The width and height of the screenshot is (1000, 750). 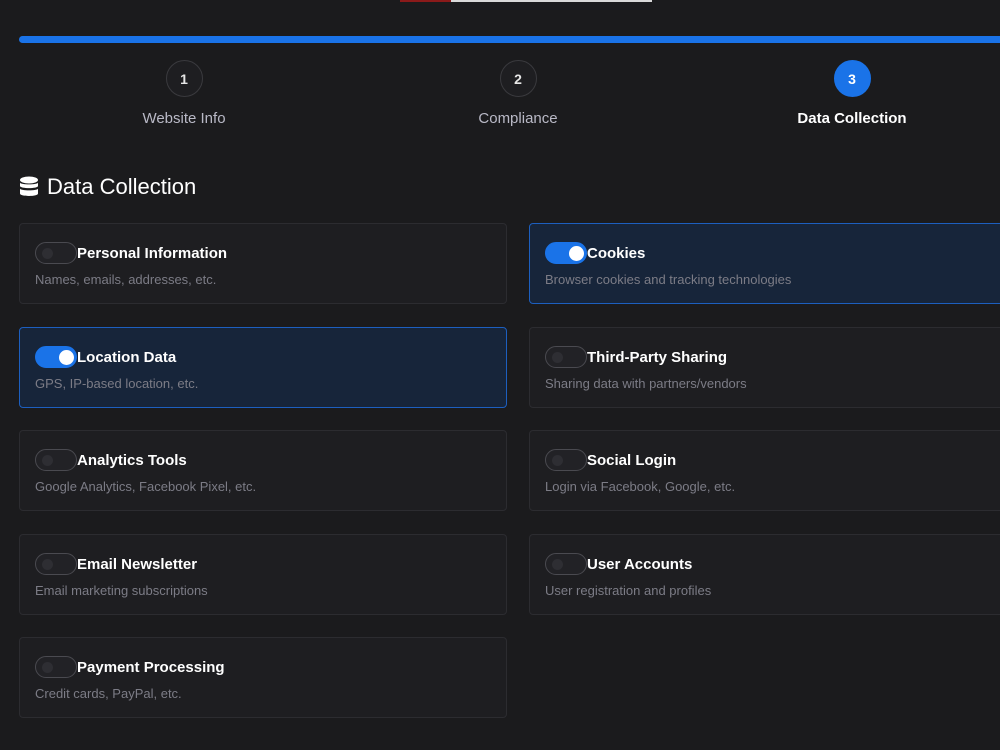 What do you see at coordinates (657, 357) in the screenshot?
I see `option-title: Third-Party Sharing` at bounding box center [657, 357].